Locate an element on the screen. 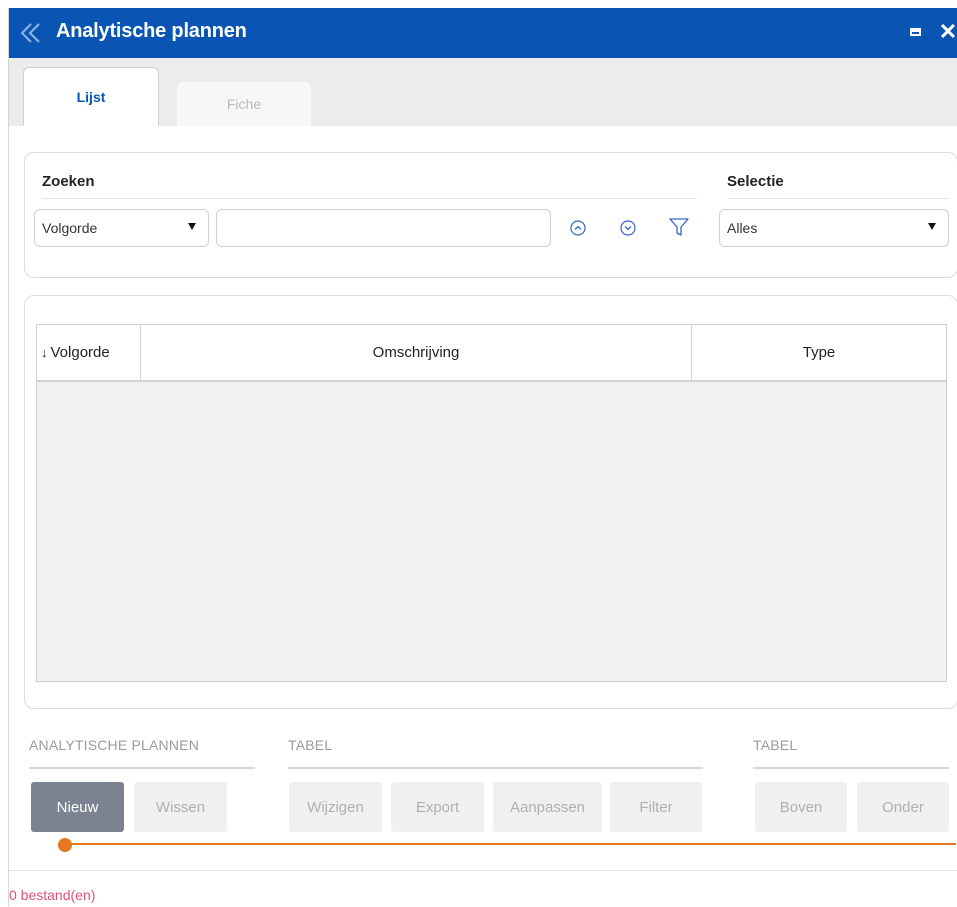 Image resolution: width=957 pixels, height=907 pixels. status-bar: 0 bestand(en) is located at coordinates (483, 888).